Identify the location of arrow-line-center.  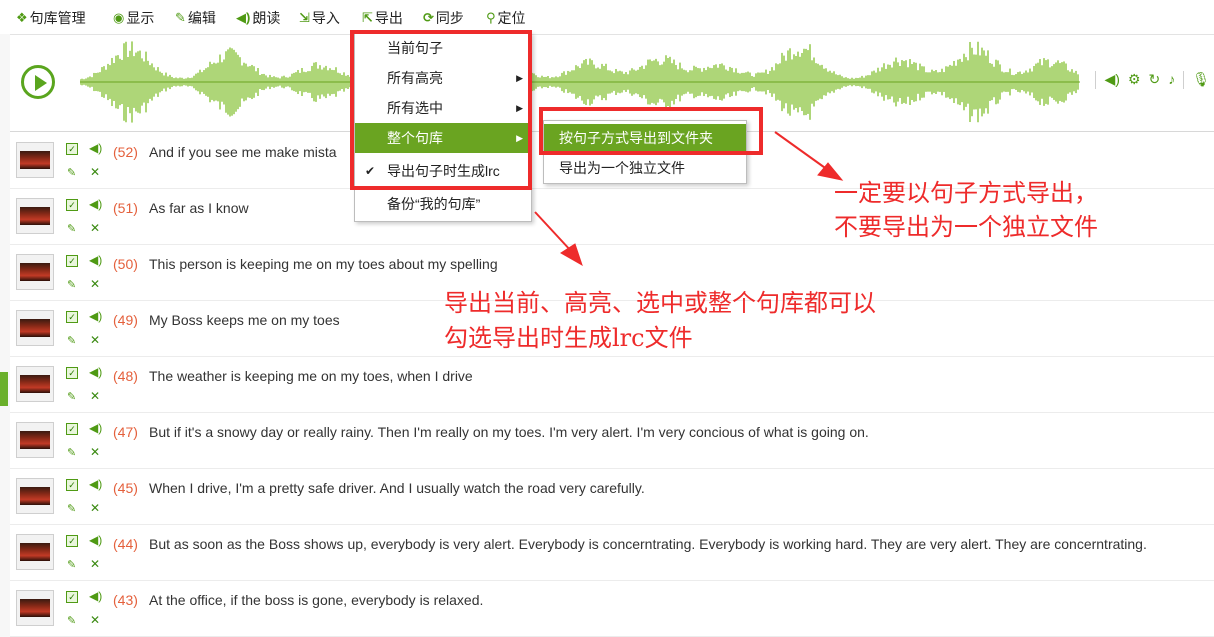
(553, 232).